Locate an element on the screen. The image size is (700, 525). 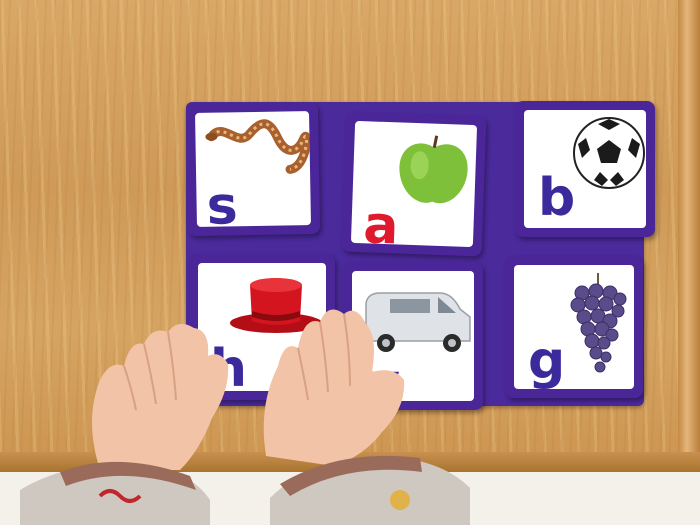
card-face: a is located at coordinates (414, 184).